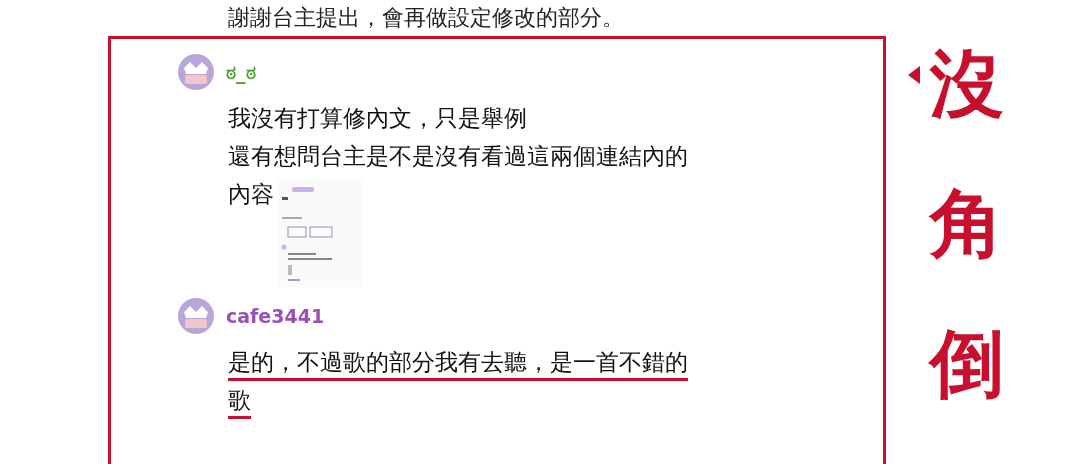 The width and height of the screenshot is (1080, 464). Describe the element at coordinates (458, 156) in the screenshot. I see `comment-text: 還有想問台主是不是沒有看過這兩個連結內的` at that location.